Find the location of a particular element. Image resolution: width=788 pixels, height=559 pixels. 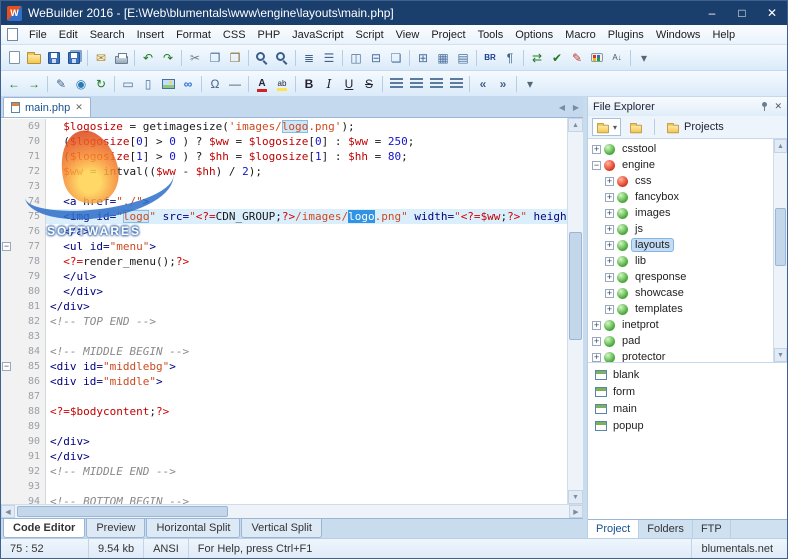

file-item-form: form is located at coordinates (687, 391).